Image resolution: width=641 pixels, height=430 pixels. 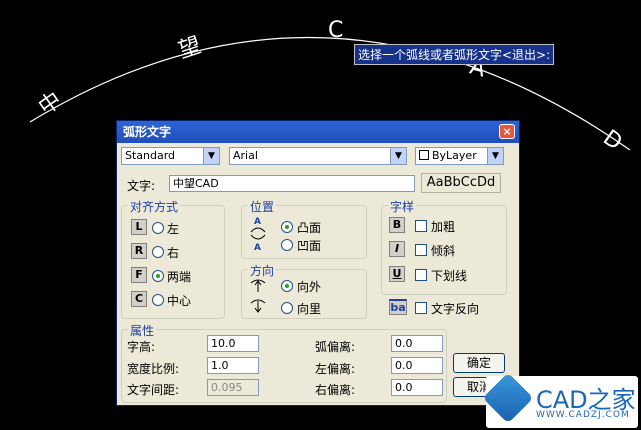 What do you see at coordinates (335, 369) in the screenshot?
I see `left-offset-label: 左偏离:` at bounding box center [335, 369].